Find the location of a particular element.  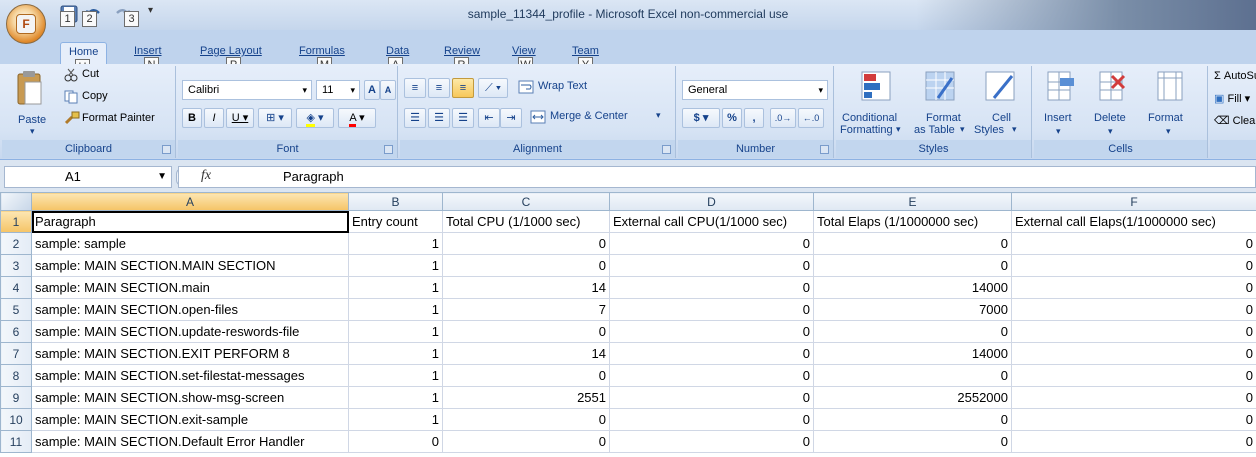

alignment-launcher-icon is located at coordinates (666, 149).